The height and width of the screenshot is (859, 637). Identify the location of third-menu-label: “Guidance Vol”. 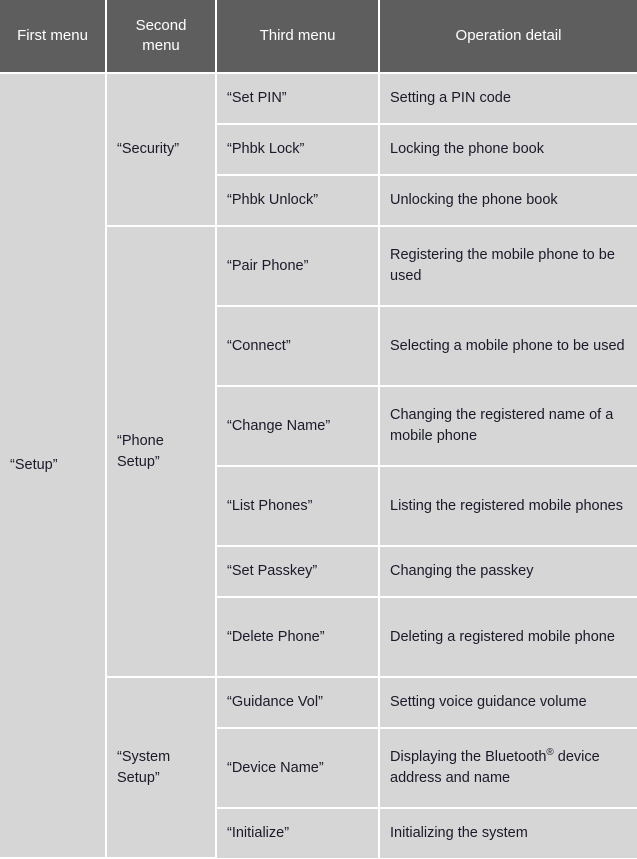
(275, 702).